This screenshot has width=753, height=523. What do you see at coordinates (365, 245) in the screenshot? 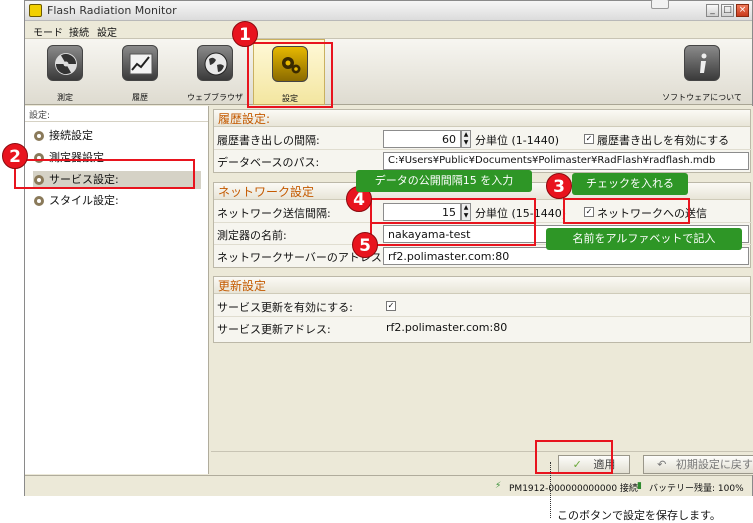
I see `step-badge-5: 5` at bounding box center [365, 245].